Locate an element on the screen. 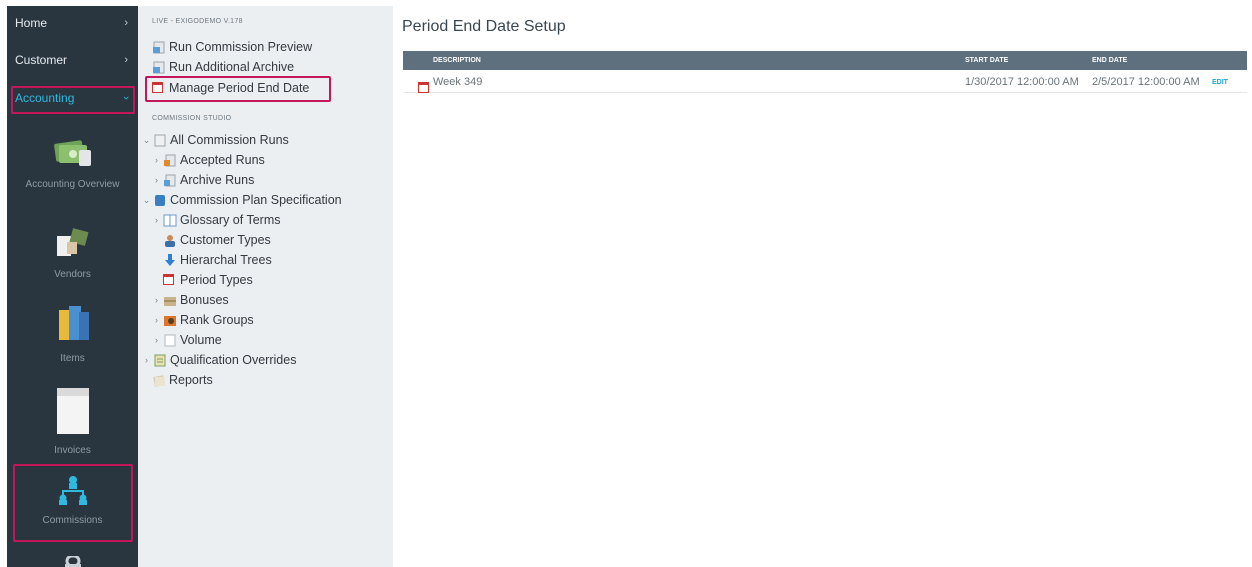 The image size is (1252, 567). tree-item-label: Qualification Overrides is located at coordinates (233, 360).